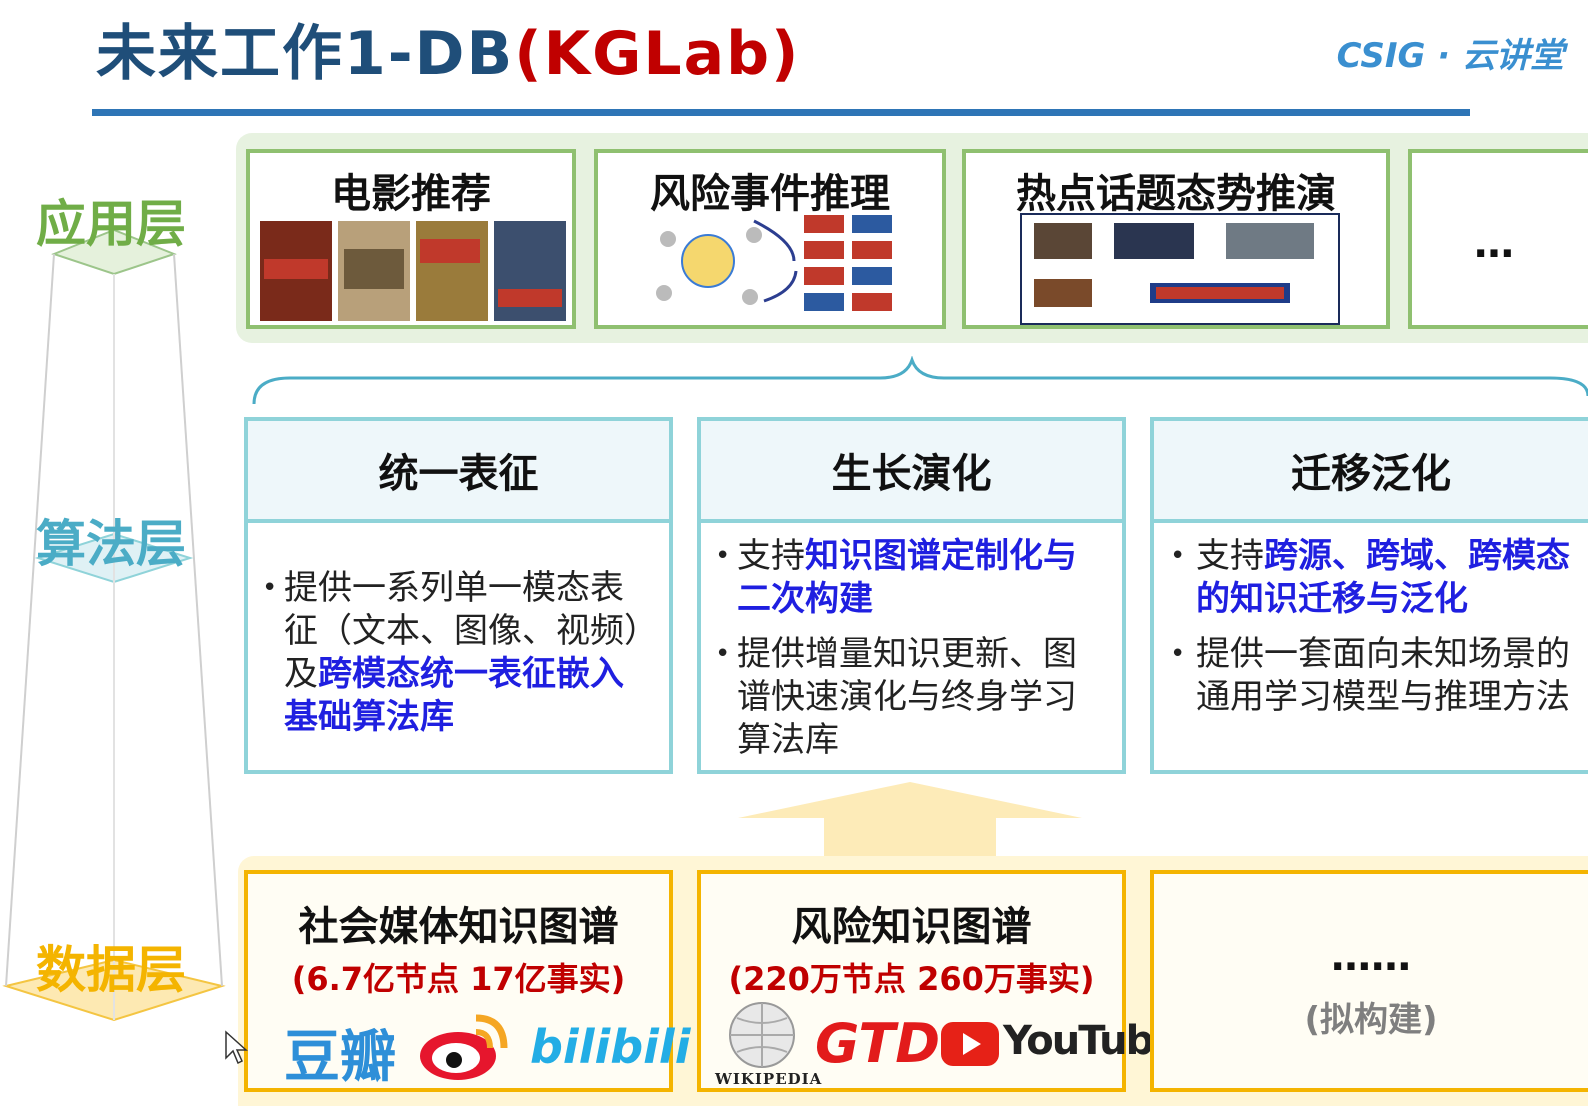 The image size is (1588, 1114). I want to click on bilibili-logo: bilibili, so click(610, 1047).